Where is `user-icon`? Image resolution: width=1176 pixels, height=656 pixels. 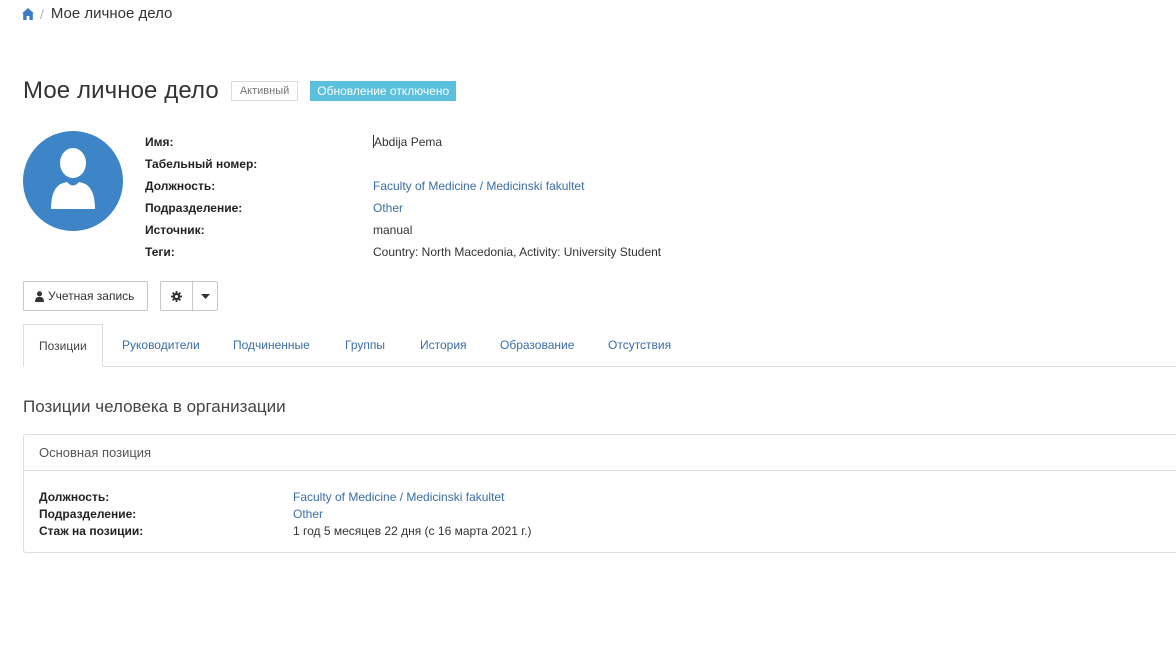
user-icon is located at coordinates (39, 296).